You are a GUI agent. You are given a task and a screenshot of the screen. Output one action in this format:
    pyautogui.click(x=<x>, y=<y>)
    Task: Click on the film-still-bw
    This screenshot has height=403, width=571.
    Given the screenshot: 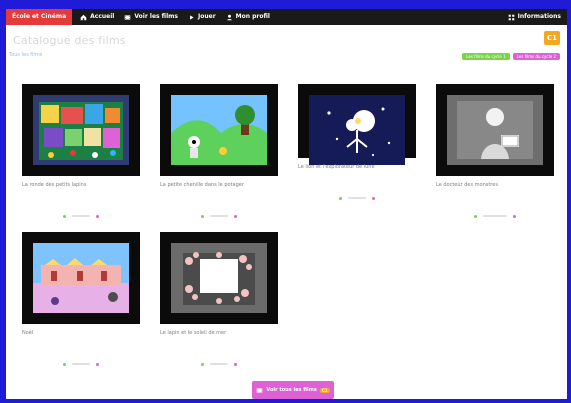 What is the action you would take?
    pyautogui.click(x=495, y=130)
    